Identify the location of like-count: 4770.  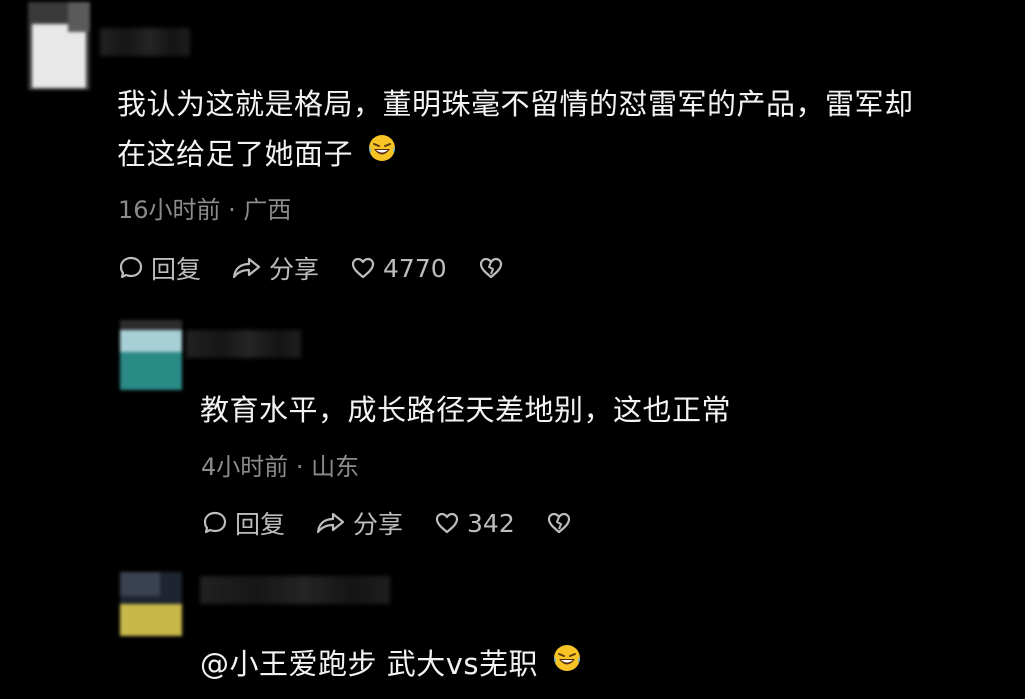
(415, 268).